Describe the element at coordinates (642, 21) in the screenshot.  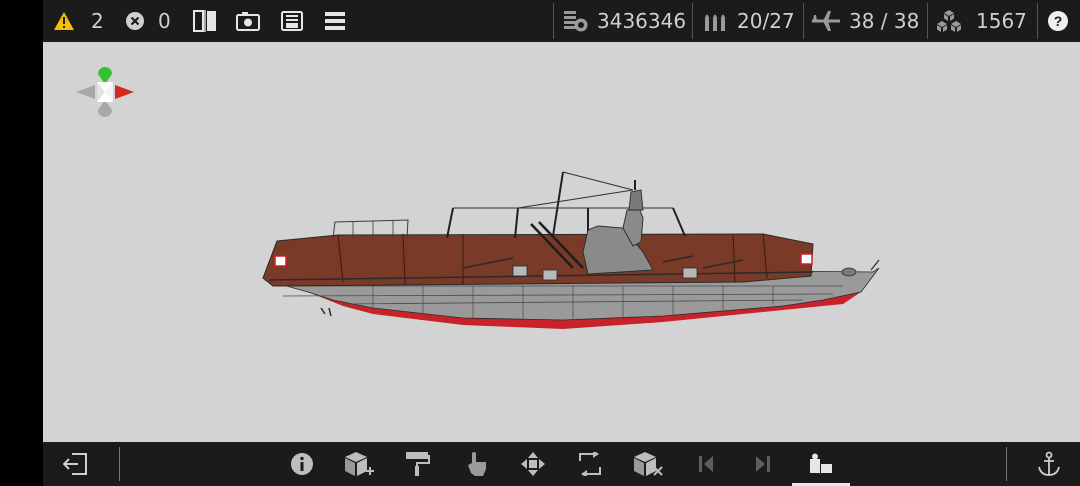
I see `cost-value: 3436346` at that location.